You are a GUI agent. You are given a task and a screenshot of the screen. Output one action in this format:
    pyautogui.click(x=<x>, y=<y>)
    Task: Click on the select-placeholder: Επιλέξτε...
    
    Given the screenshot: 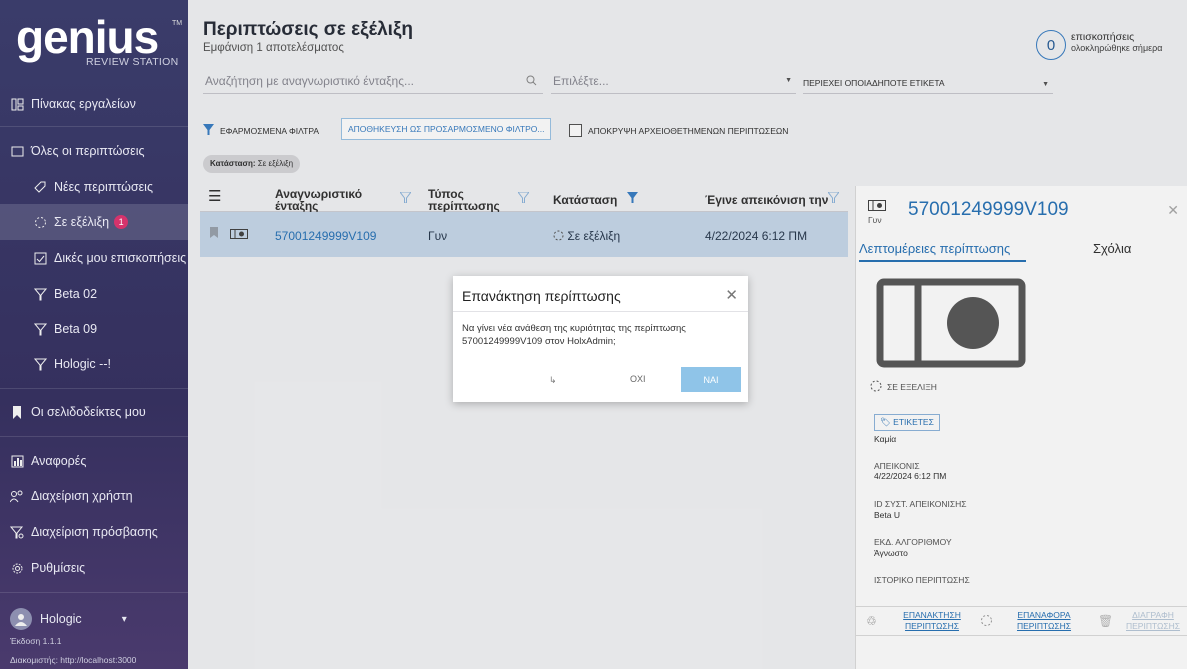 What is the action you would take?
    pyautogui.click(x=581, y=81)
    